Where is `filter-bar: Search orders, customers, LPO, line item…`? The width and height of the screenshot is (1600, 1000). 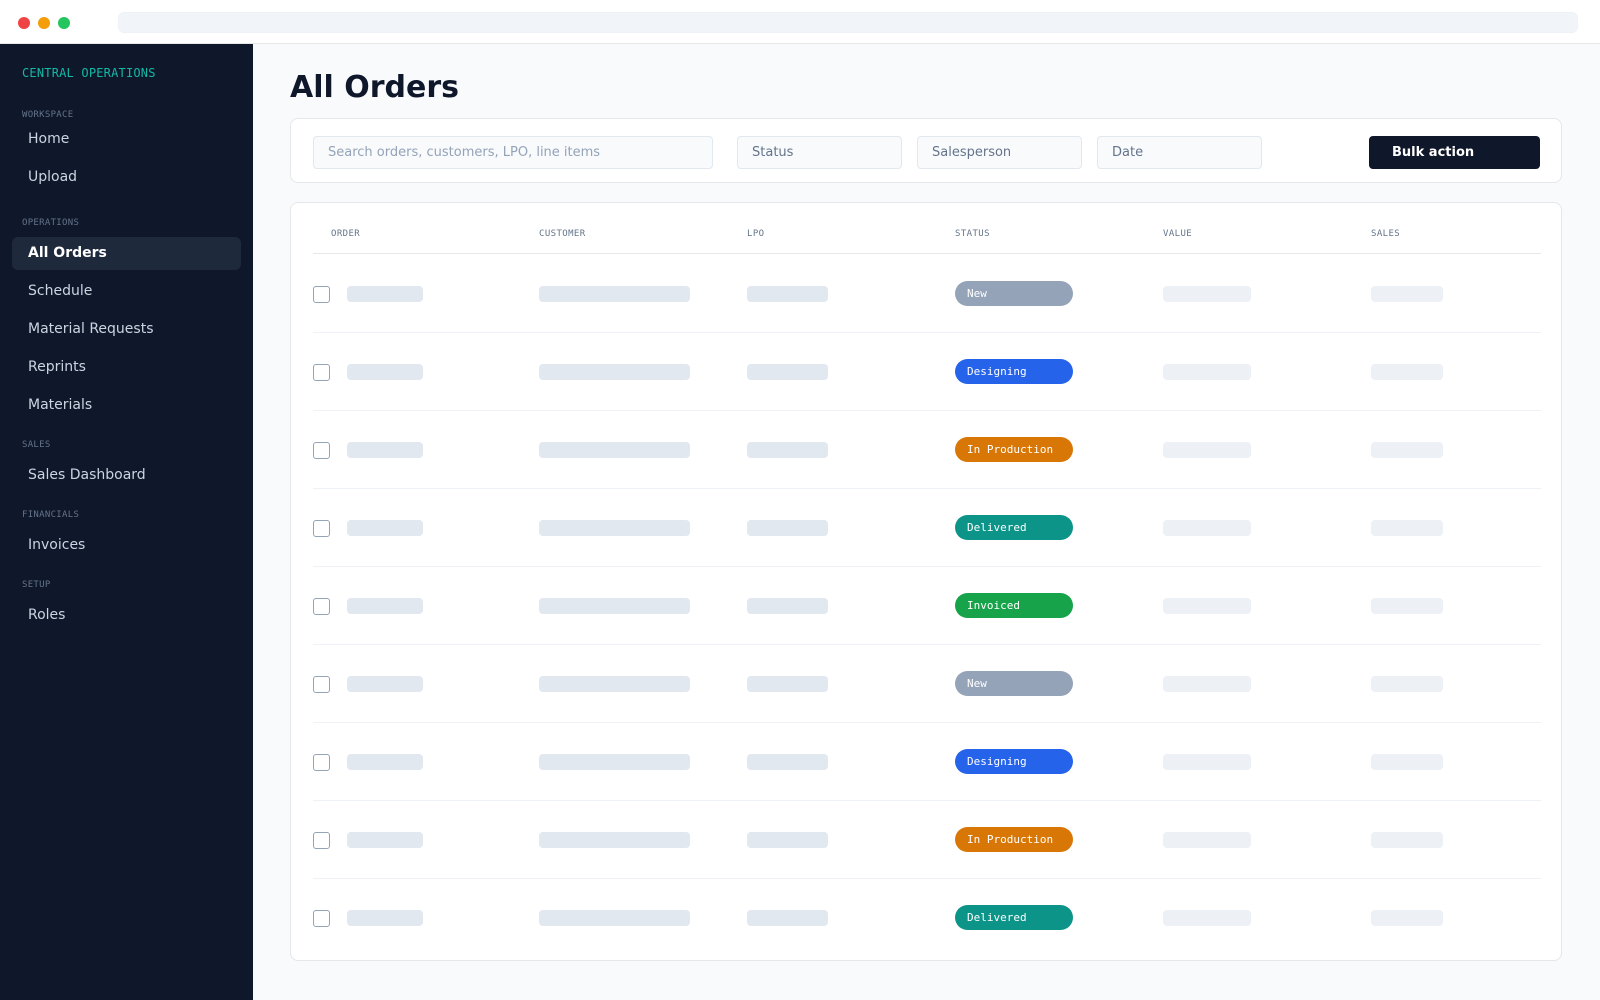 filter-bar: Search orders, customers, LPO, line item… is located at coordinates (926, 150).